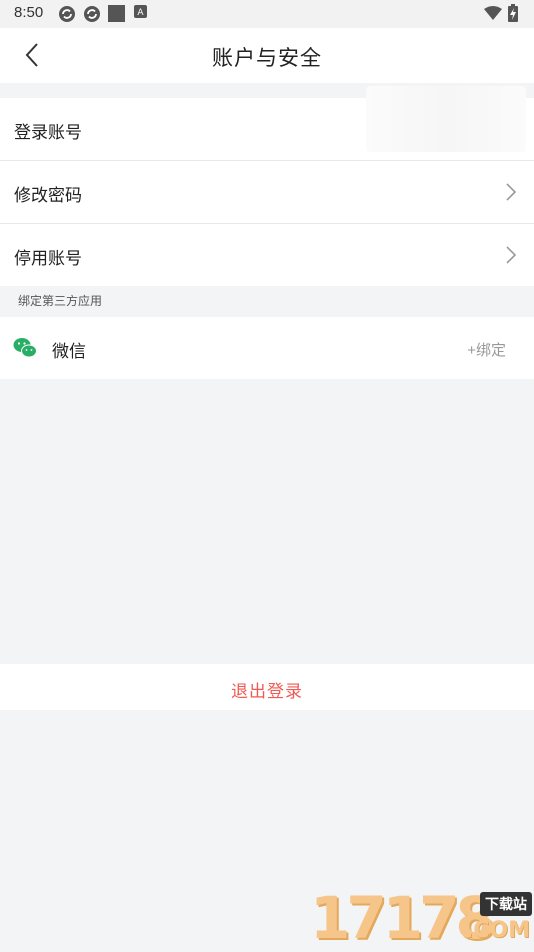  Describe the element at coordinates (60, 301) in the screenshot. I see `third-party-section-label: 绑定第三方应用` at that location.